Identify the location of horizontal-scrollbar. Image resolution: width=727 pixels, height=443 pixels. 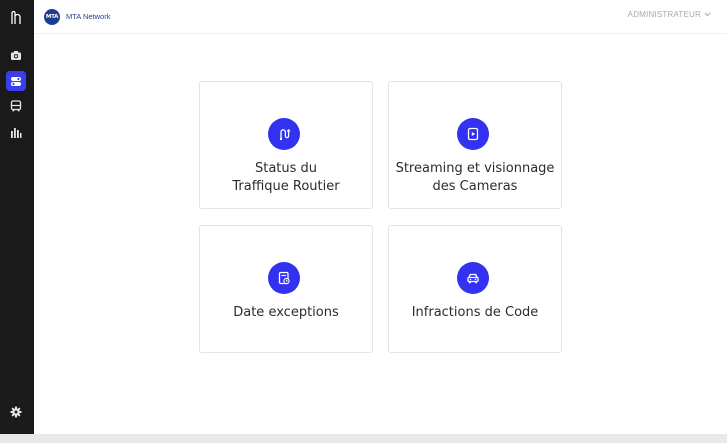
(363, 438).